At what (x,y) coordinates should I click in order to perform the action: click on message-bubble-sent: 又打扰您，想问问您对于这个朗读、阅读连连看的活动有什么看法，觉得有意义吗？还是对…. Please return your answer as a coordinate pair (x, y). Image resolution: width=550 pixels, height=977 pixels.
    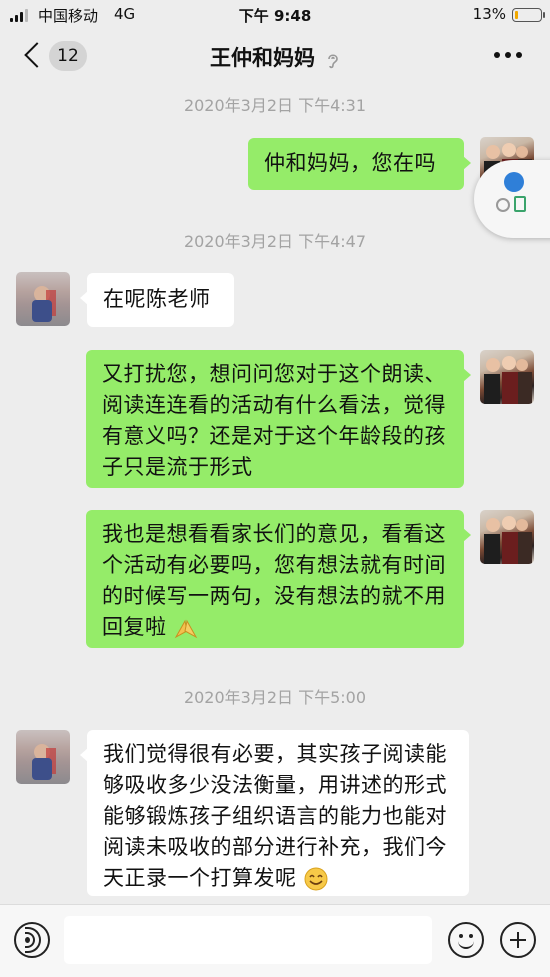
    Looking at the image, I should click on (278, 419).